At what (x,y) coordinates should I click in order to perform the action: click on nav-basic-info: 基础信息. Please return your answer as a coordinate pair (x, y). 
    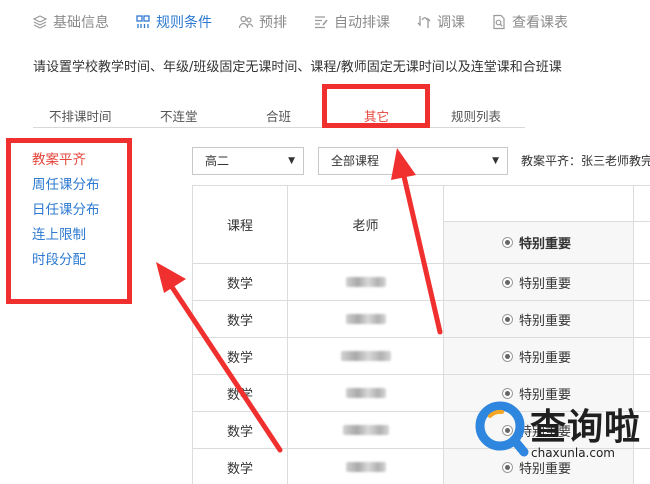
    Looking at the image, I should click on (70, 22).